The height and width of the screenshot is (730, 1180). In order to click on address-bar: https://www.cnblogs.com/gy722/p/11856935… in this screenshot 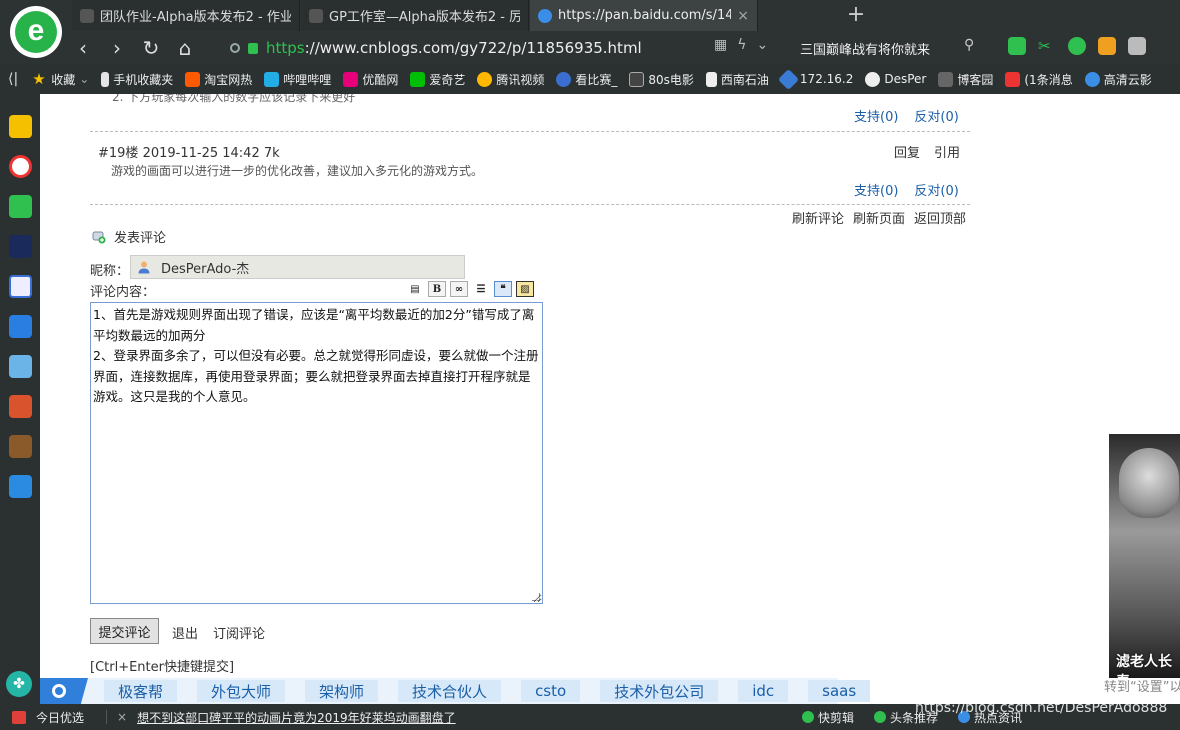, I will do `click(507, 48)`.